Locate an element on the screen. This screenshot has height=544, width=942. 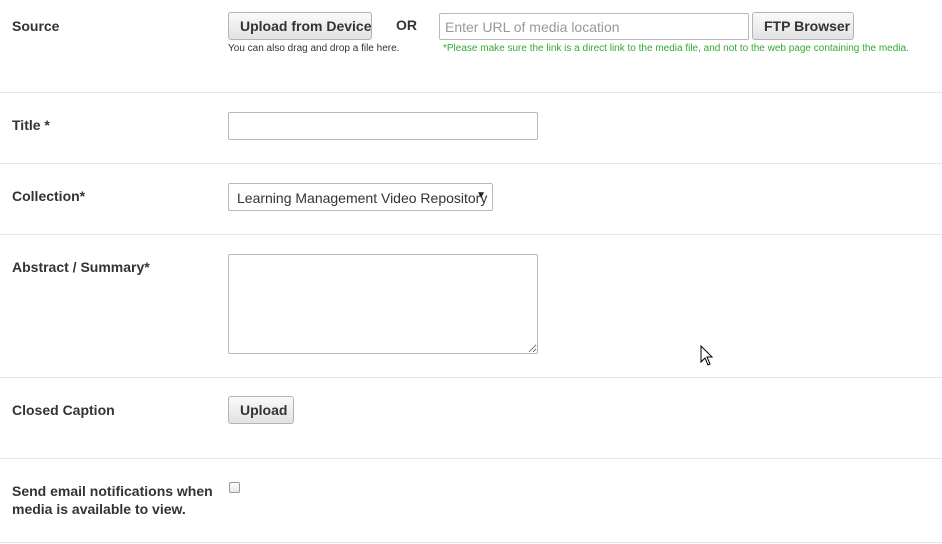
or-separator: OR is located at coordinates (406, 25).